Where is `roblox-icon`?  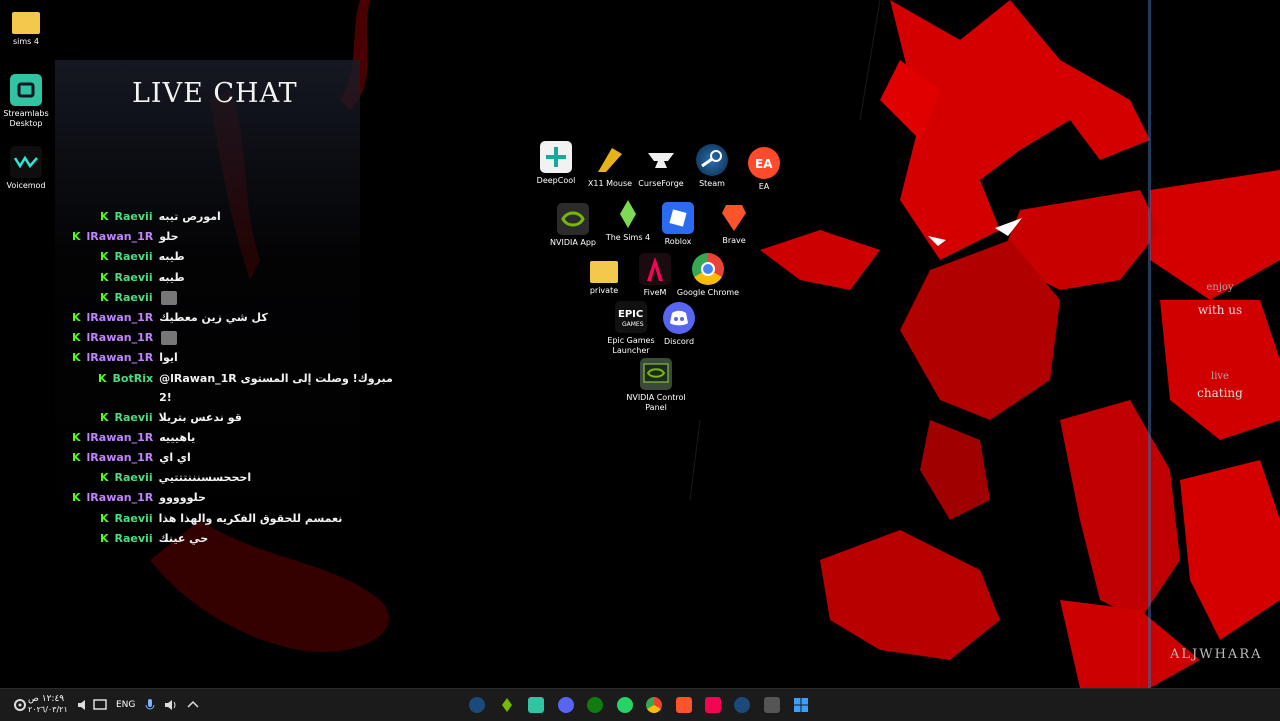 roblox-icon is located at coordinates (678, 218).